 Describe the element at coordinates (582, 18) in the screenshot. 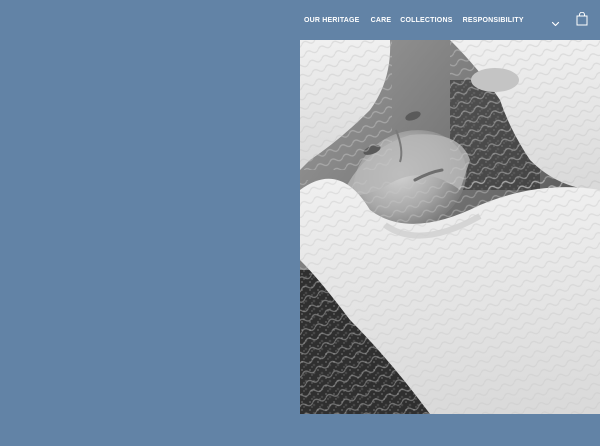

I see `shopping-bag-icon` at that location.